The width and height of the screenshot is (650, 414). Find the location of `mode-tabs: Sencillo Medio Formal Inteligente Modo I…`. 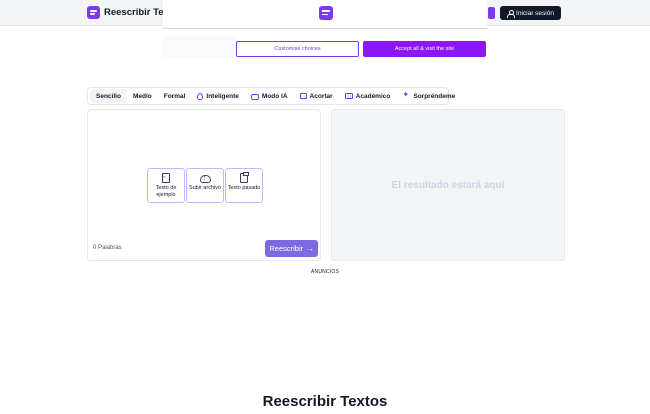

mode-tabs: Sencillo Medio Formal Inteligente Modo I… is located at coordinates (271, 96).